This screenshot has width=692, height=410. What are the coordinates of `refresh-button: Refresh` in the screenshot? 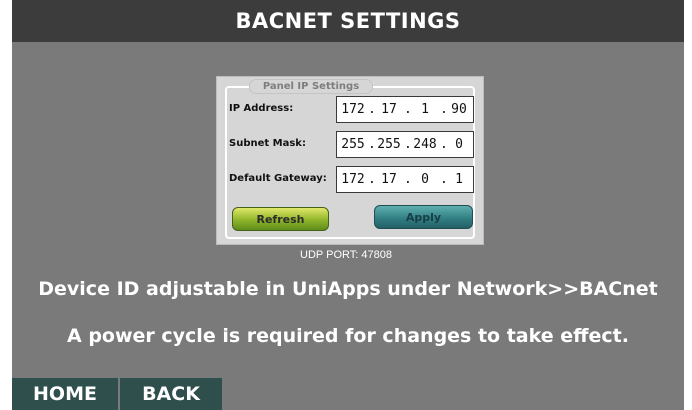 It's located at (280, 219).